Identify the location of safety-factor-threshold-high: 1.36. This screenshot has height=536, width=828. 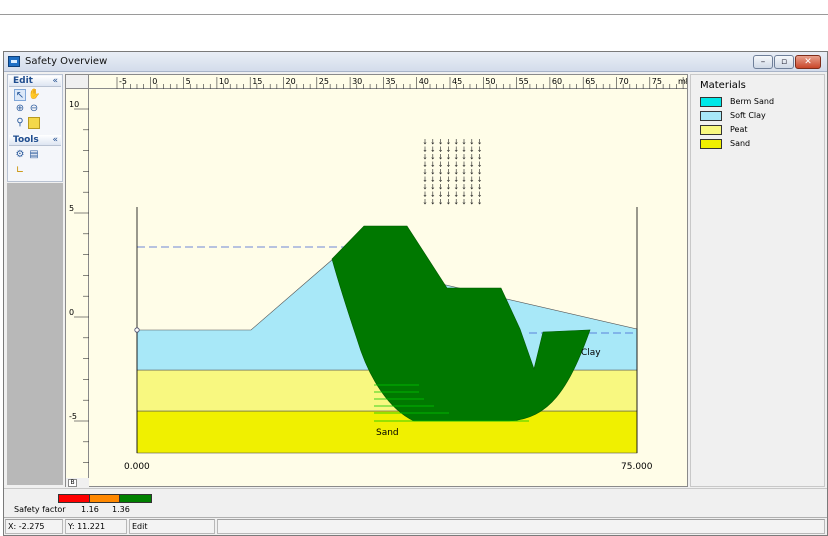
(121, 509).